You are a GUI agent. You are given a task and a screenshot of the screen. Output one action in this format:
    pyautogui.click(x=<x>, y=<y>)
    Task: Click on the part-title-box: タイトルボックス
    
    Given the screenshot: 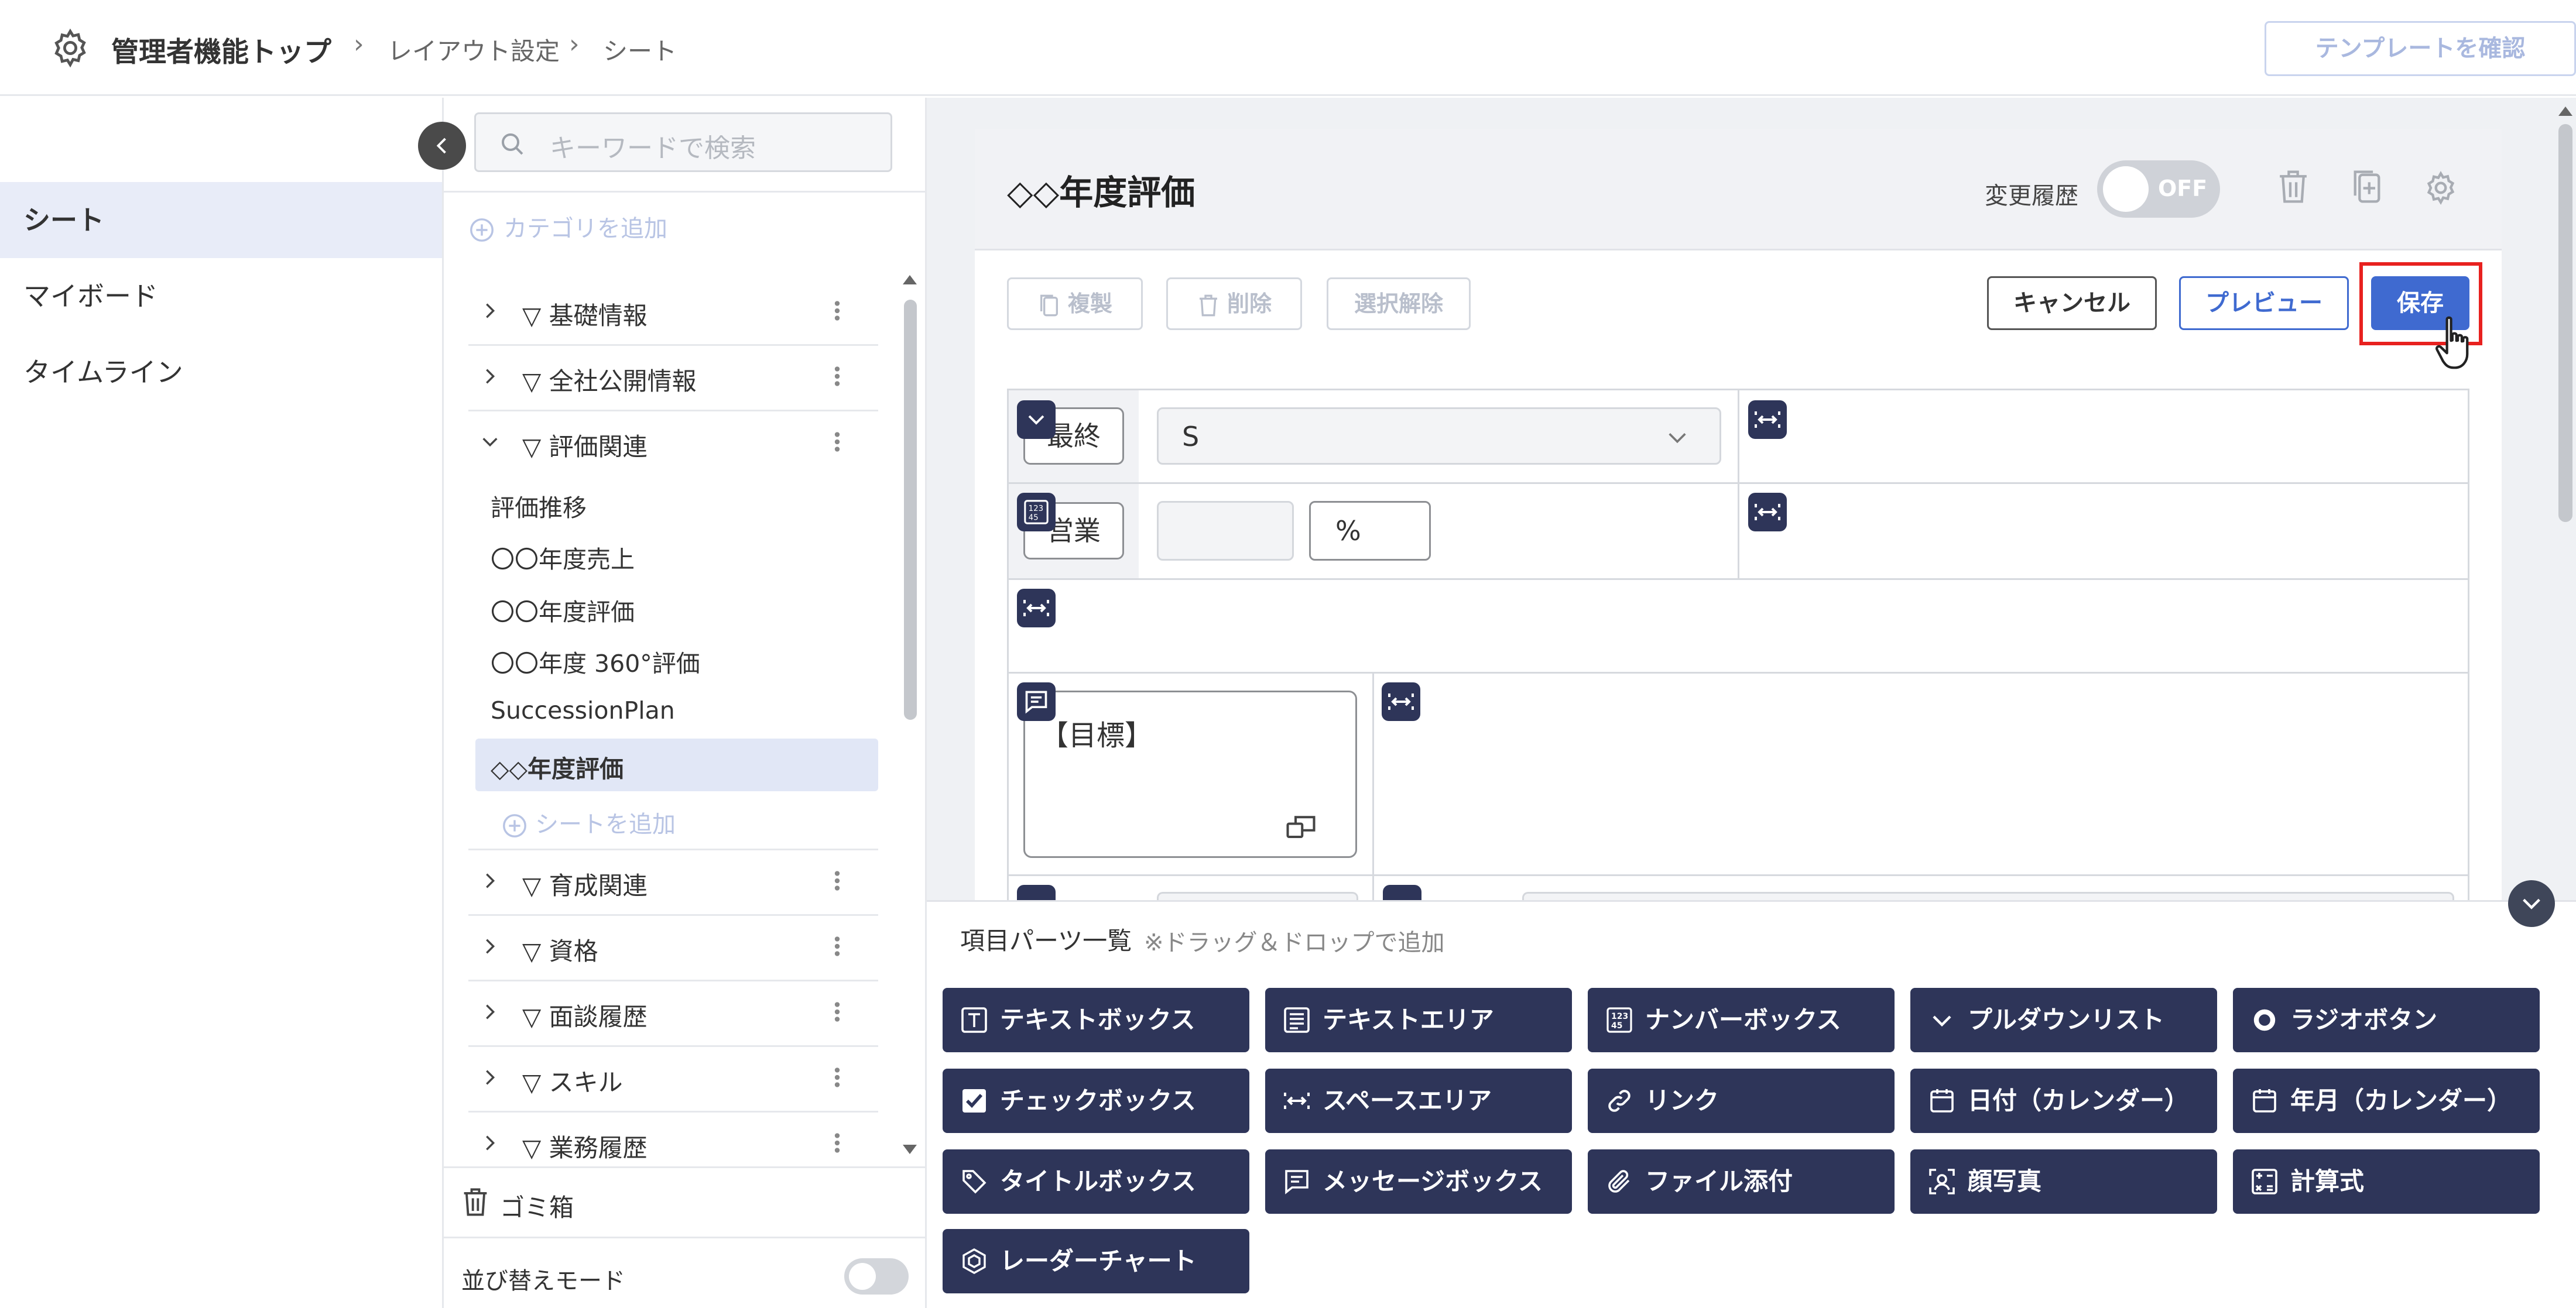 What is the action you would take?
    pyautogui.click(x=1096, y=1181)
    